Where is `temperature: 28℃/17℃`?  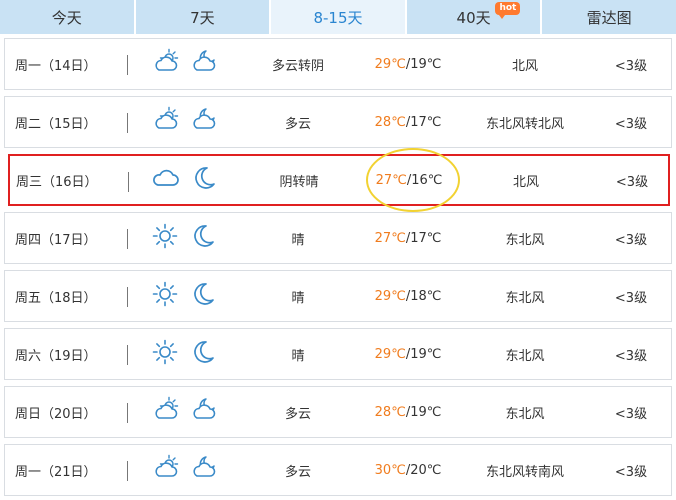 temperature: 28℃/17℃ is located at coordinates (408, 122).